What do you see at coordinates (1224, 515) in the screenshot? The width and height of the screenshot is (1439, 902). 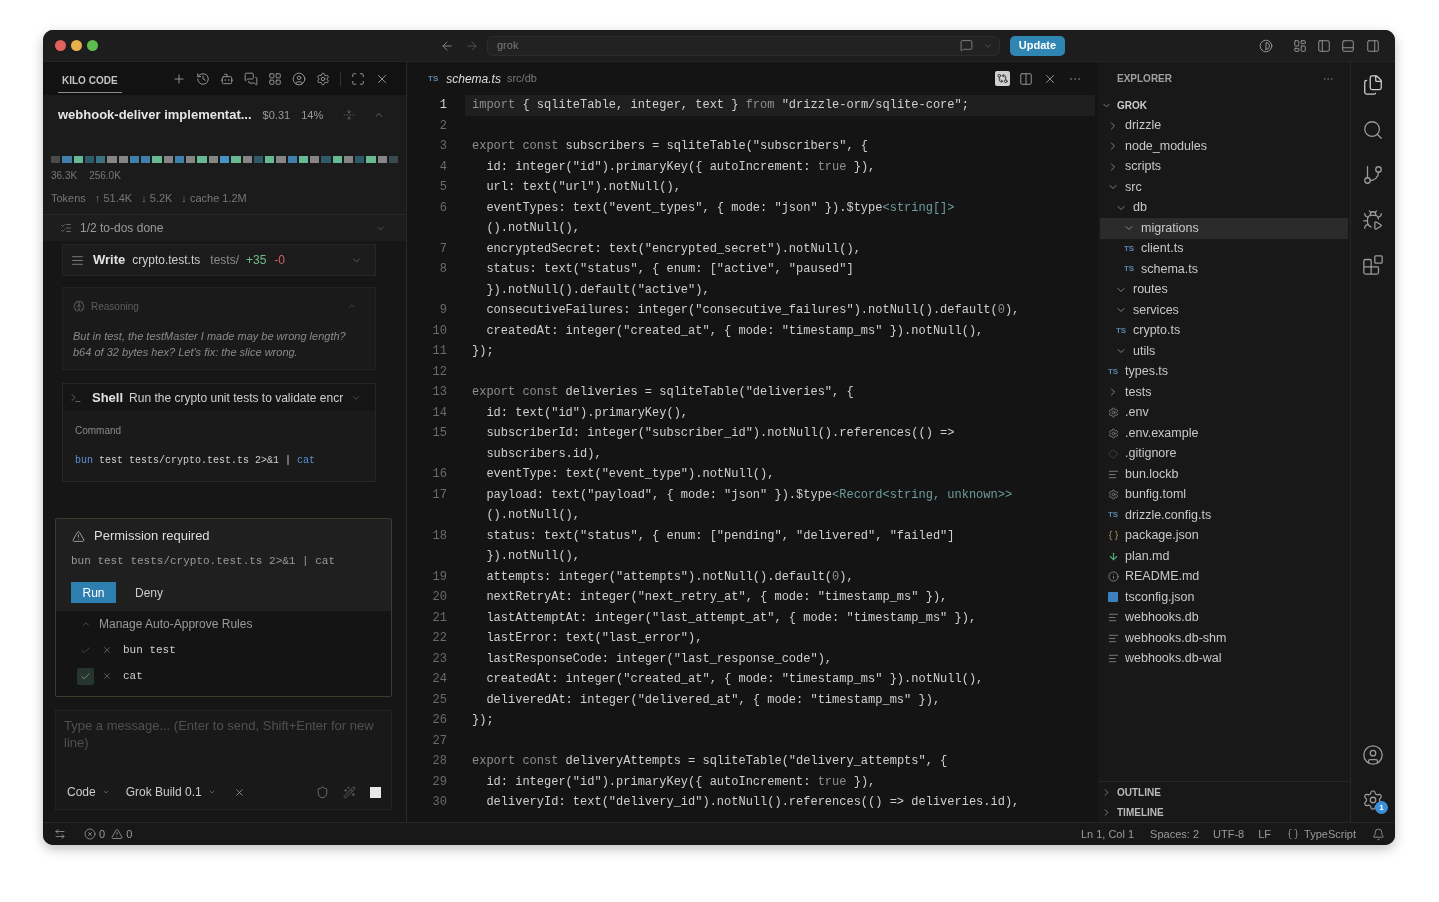 I see `file-tree-item: TS drizzle.config.ts` at bounding box center [1224, 515].